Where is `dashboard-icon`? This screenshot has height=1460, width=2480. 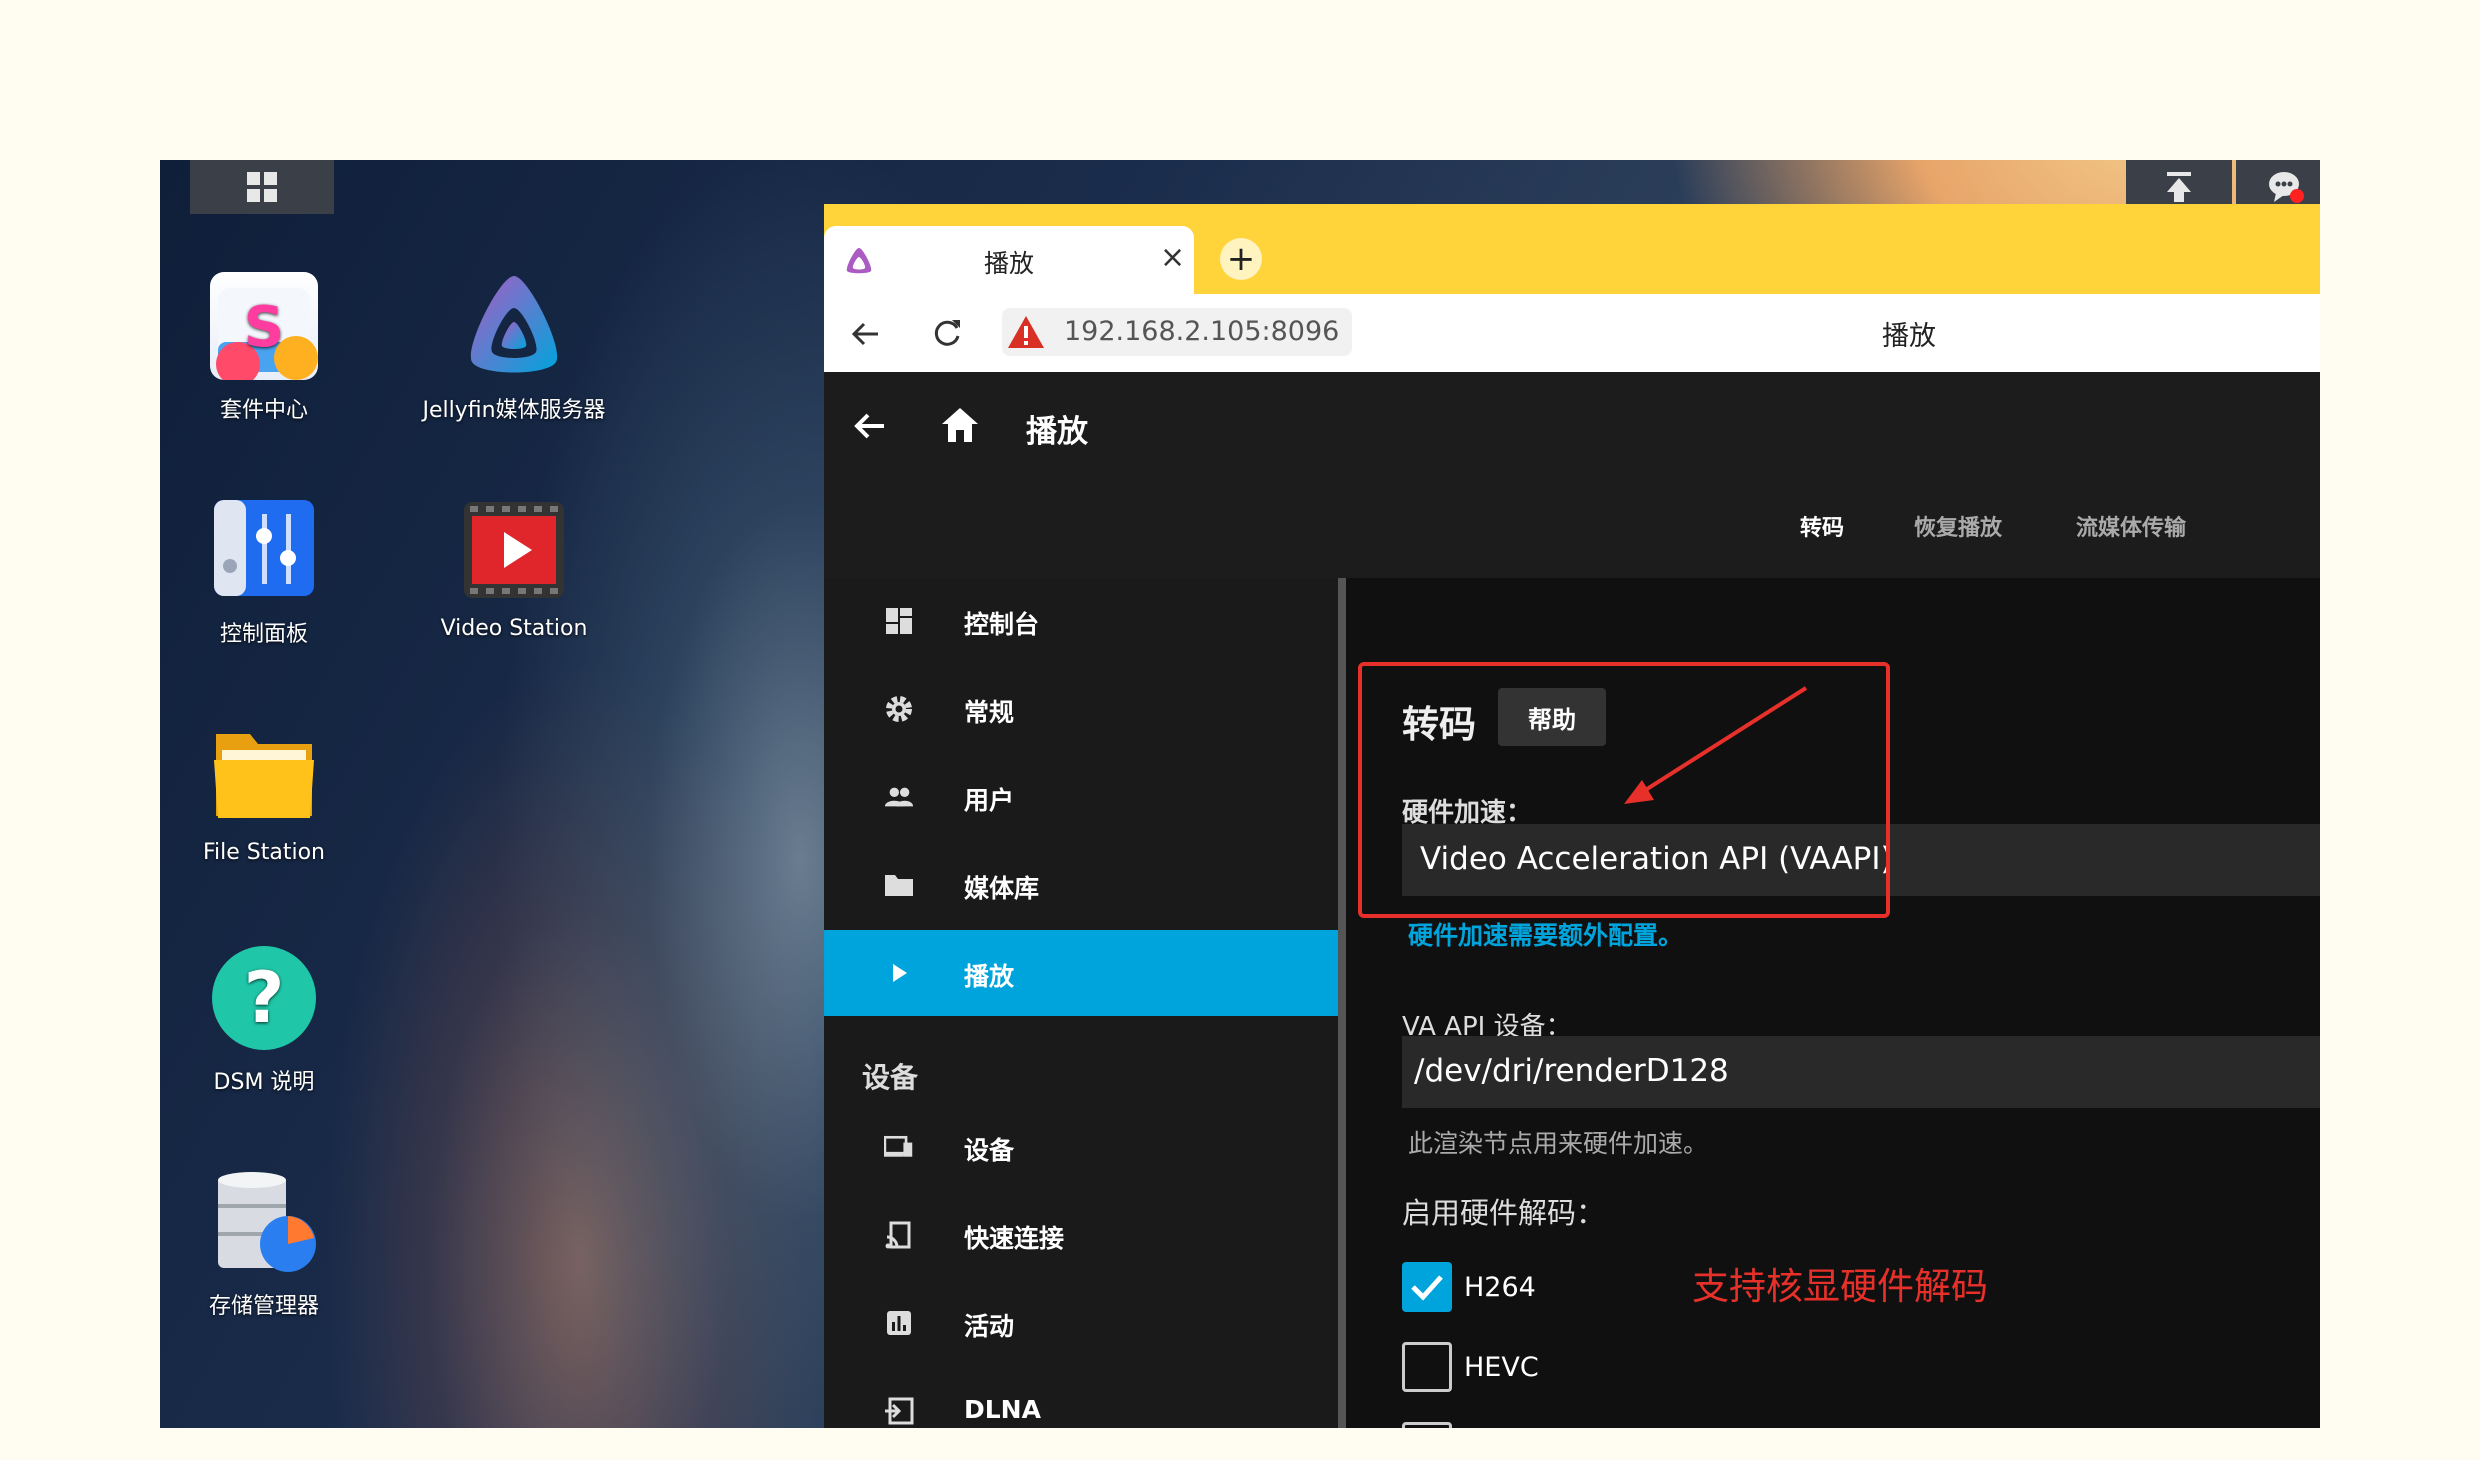
dashboard-icon is located at coordinates (899, 621).